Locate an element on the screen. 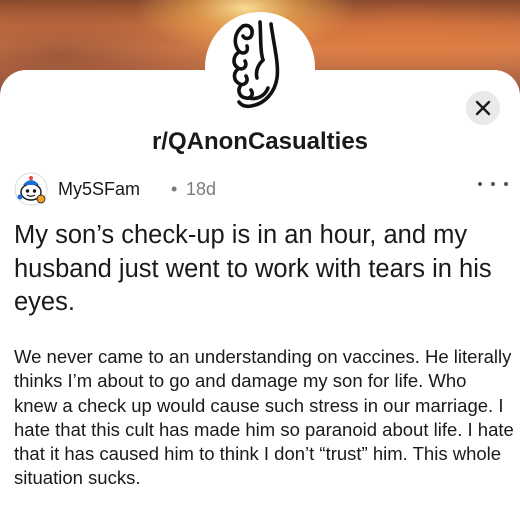 This screenshot has height=520, width=520. post-age: 18d is located at coordinates (201, 189).